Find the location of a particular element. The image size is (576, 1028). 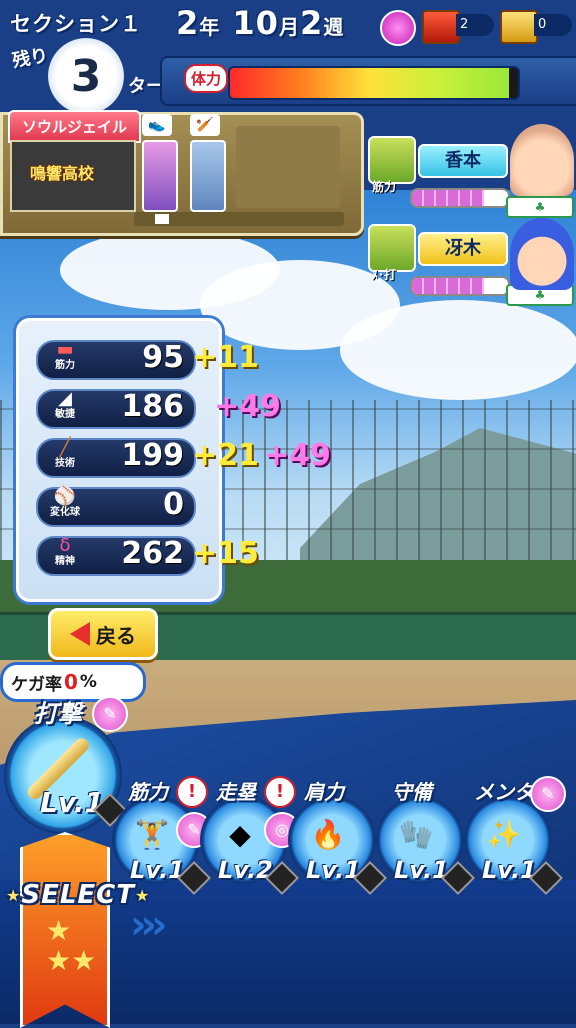

back-button-label: 戻る is located at coordinates (116, 635).